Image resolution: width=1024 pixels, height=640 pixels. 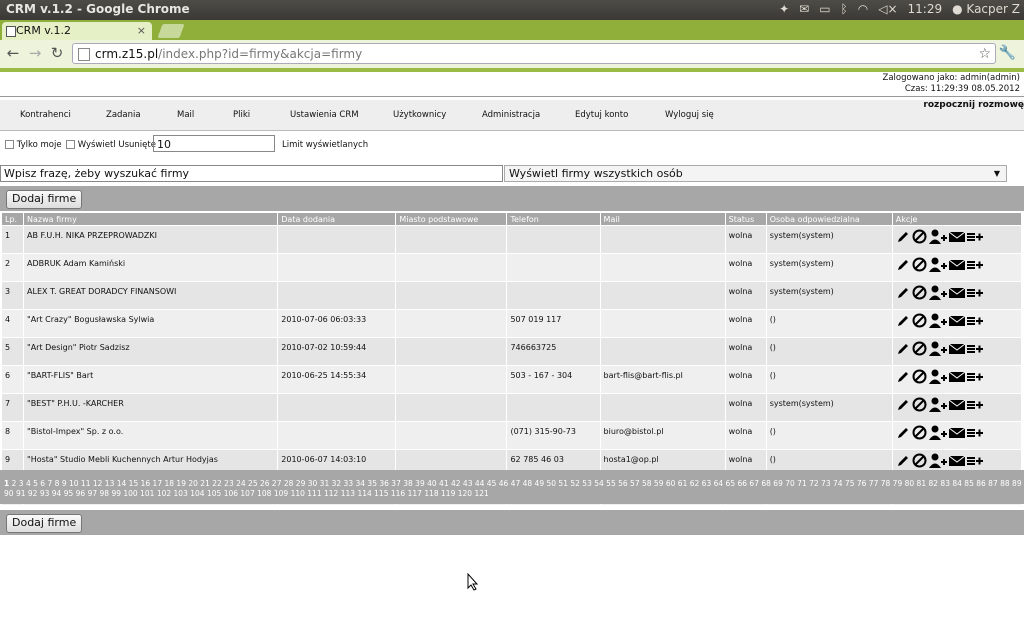 What do you see at coordinates (647, 483) in the screenshot?
I see `page-link: 58` at bounding box center [647, 483].